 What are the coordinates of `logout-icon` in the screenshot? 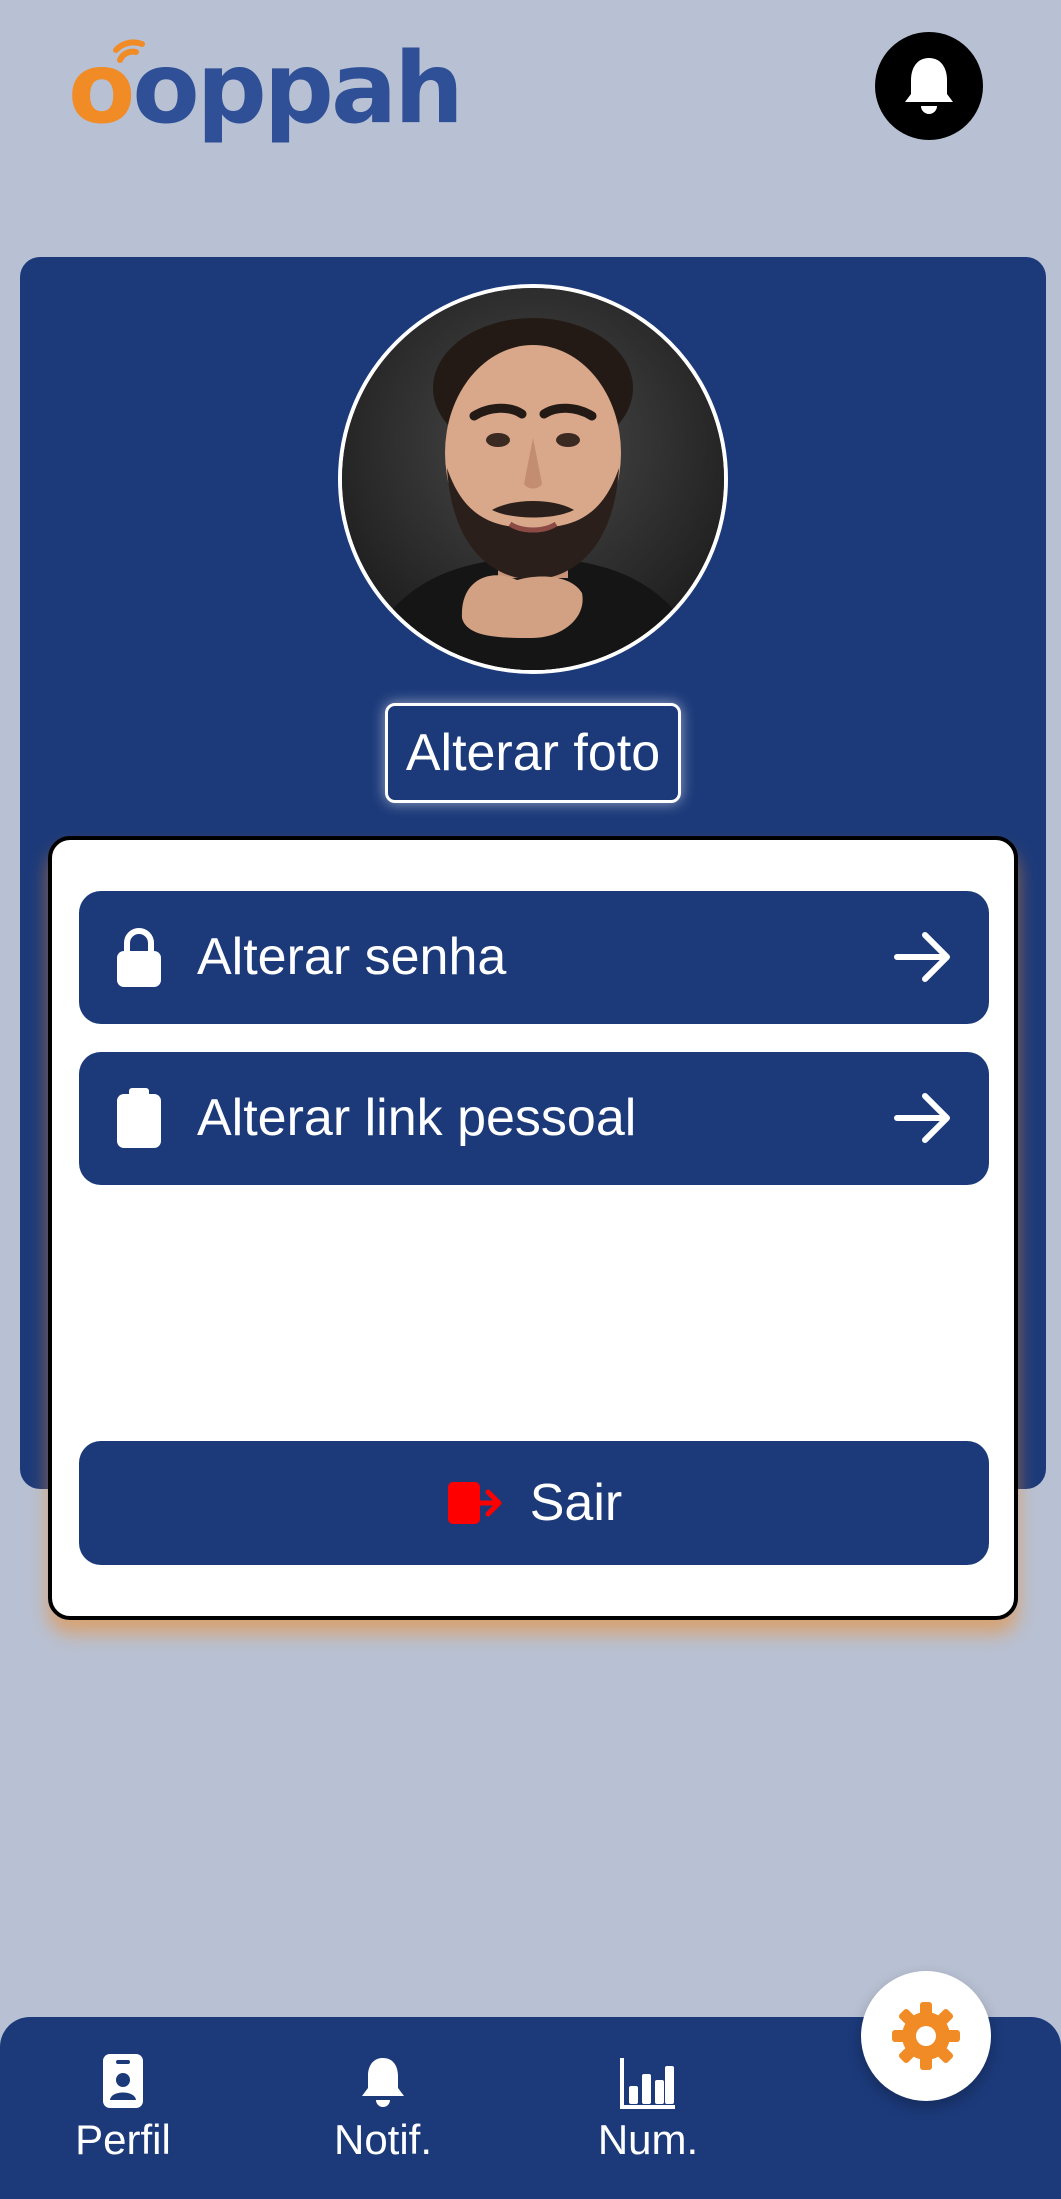 It's located at (474, 1503).